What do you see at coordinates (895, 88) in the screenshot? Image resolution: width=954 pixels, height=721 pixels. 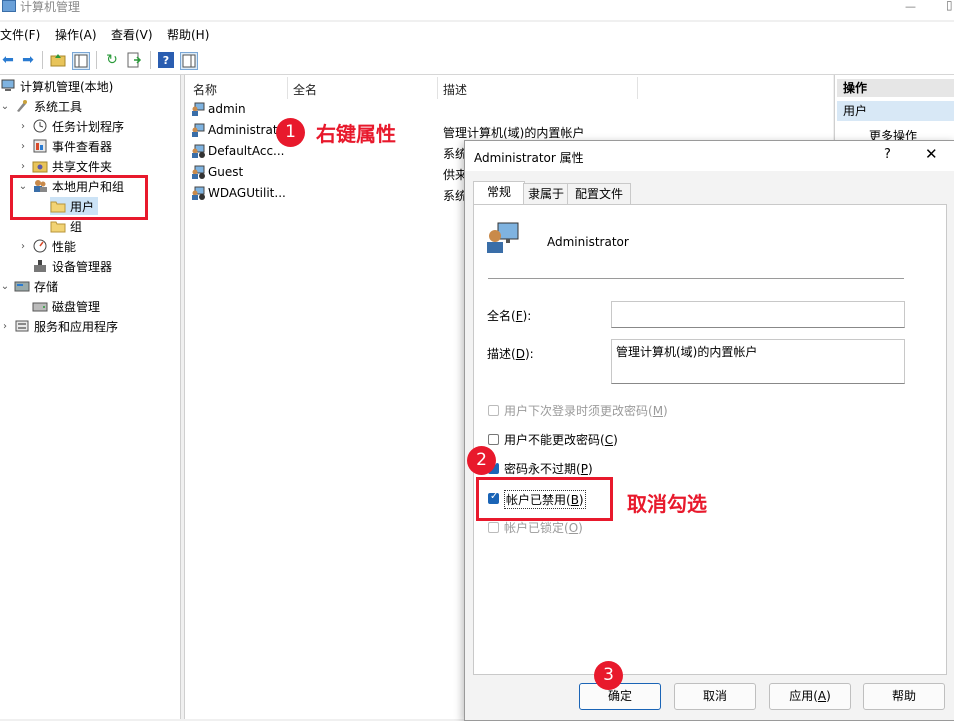 I see `action-pane-header: 操作` at bounding box center [895, 88].